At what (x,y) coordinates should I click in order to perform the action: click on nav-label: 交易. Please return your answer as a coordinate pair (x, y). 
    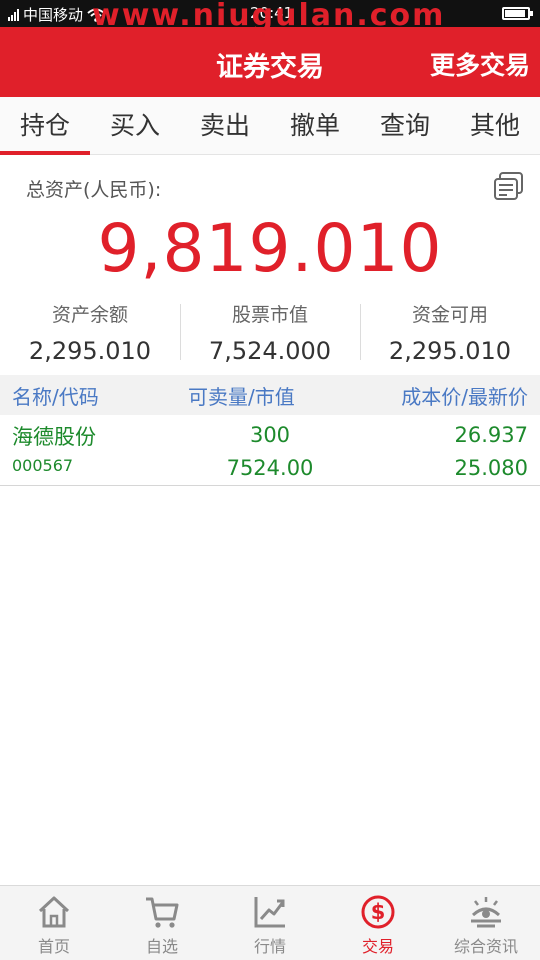
    Looking at the image, I should click on (377, 946).